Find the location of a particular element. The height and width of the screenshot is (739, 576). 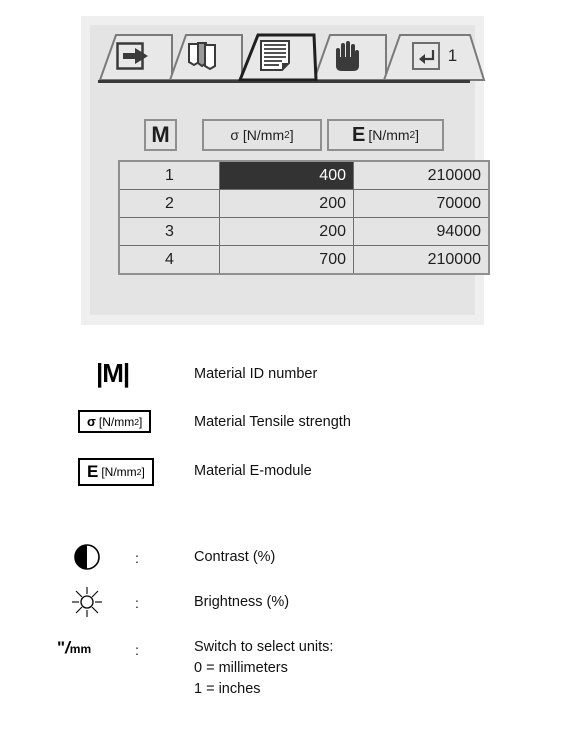

table-row: 2 200 70000 is located at coordinates (304, 203).